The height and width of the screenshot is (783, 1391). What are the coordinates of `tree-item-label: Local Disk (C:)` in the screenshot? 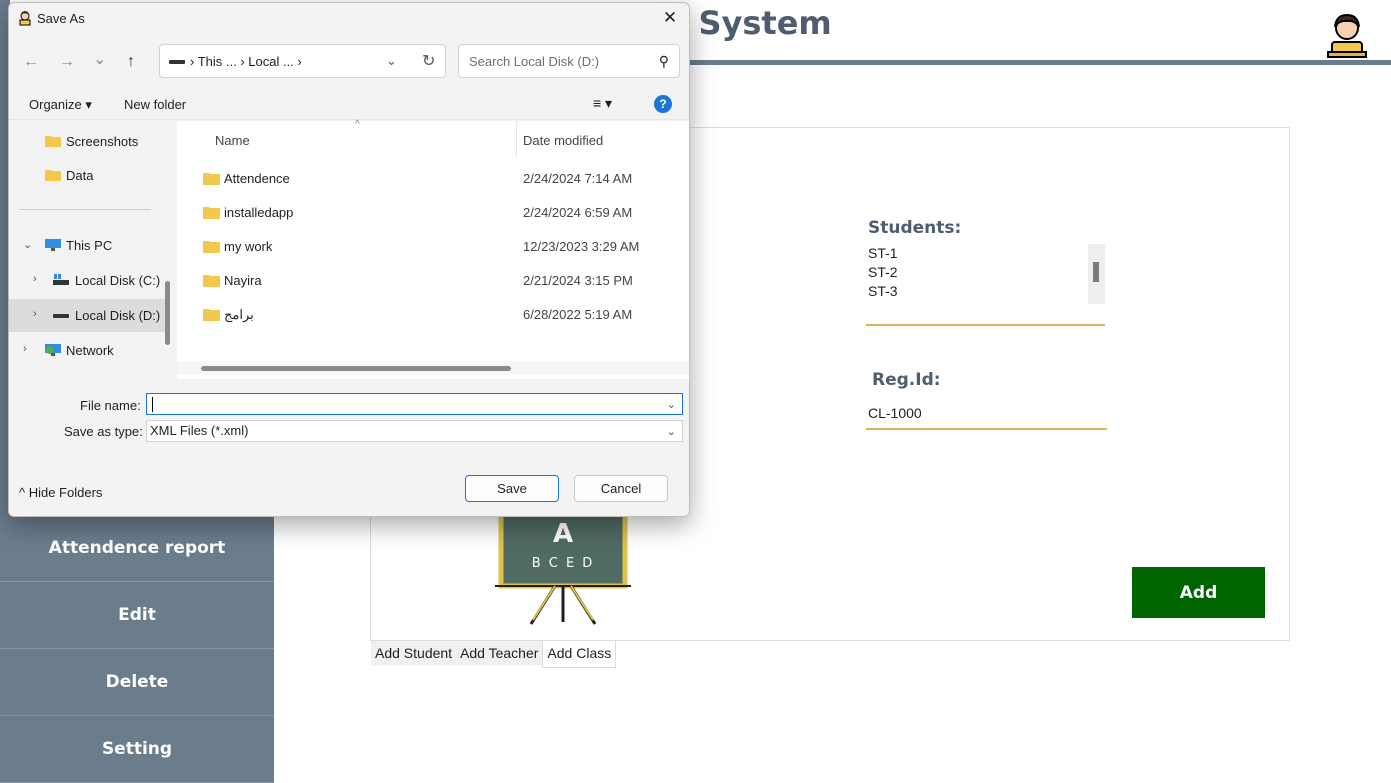 It's located at (118, 280).